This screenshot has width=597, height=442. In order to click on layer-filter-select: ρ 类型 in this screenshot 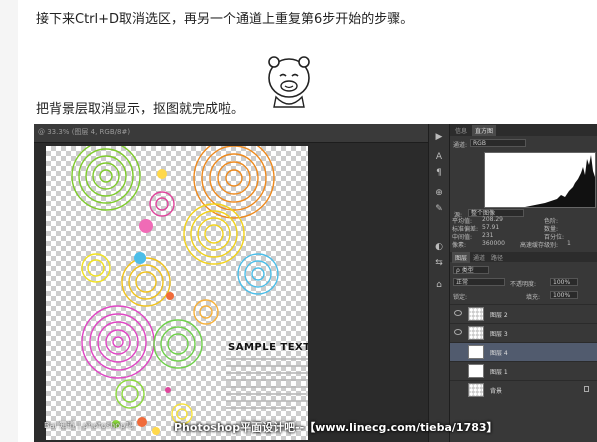, I will do `click(471, 270)`.